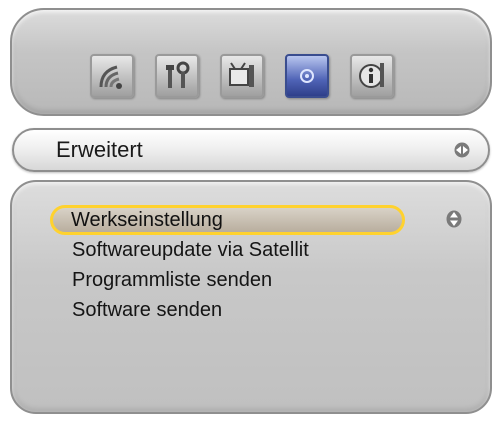  What do you see at coordinates (227, 250) in the screenshot?
I see `menu-item-softwareupdate: Softwareupdate via Satellit` at bounding box center [227, 250].